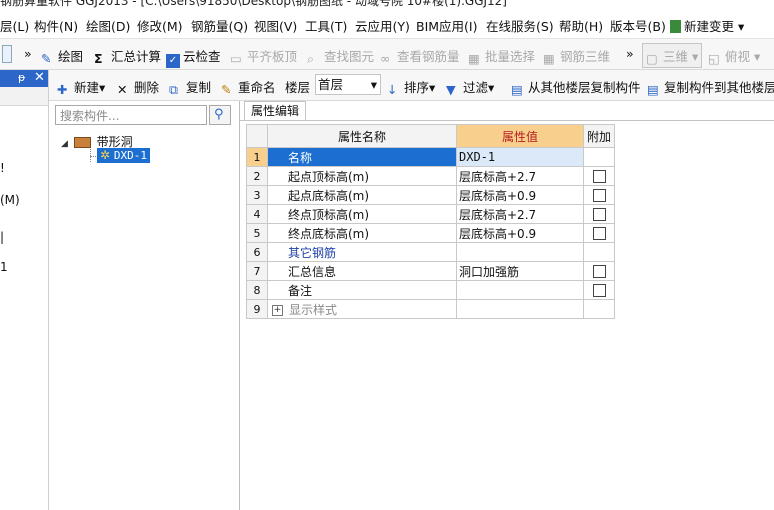 The height and width of the screenshot is (510, 774). Describe the element at coordinates (430, 195) in the screenshot. I see `table-row: 3 起点底标高(m) 层底标高+0.9` at that location.